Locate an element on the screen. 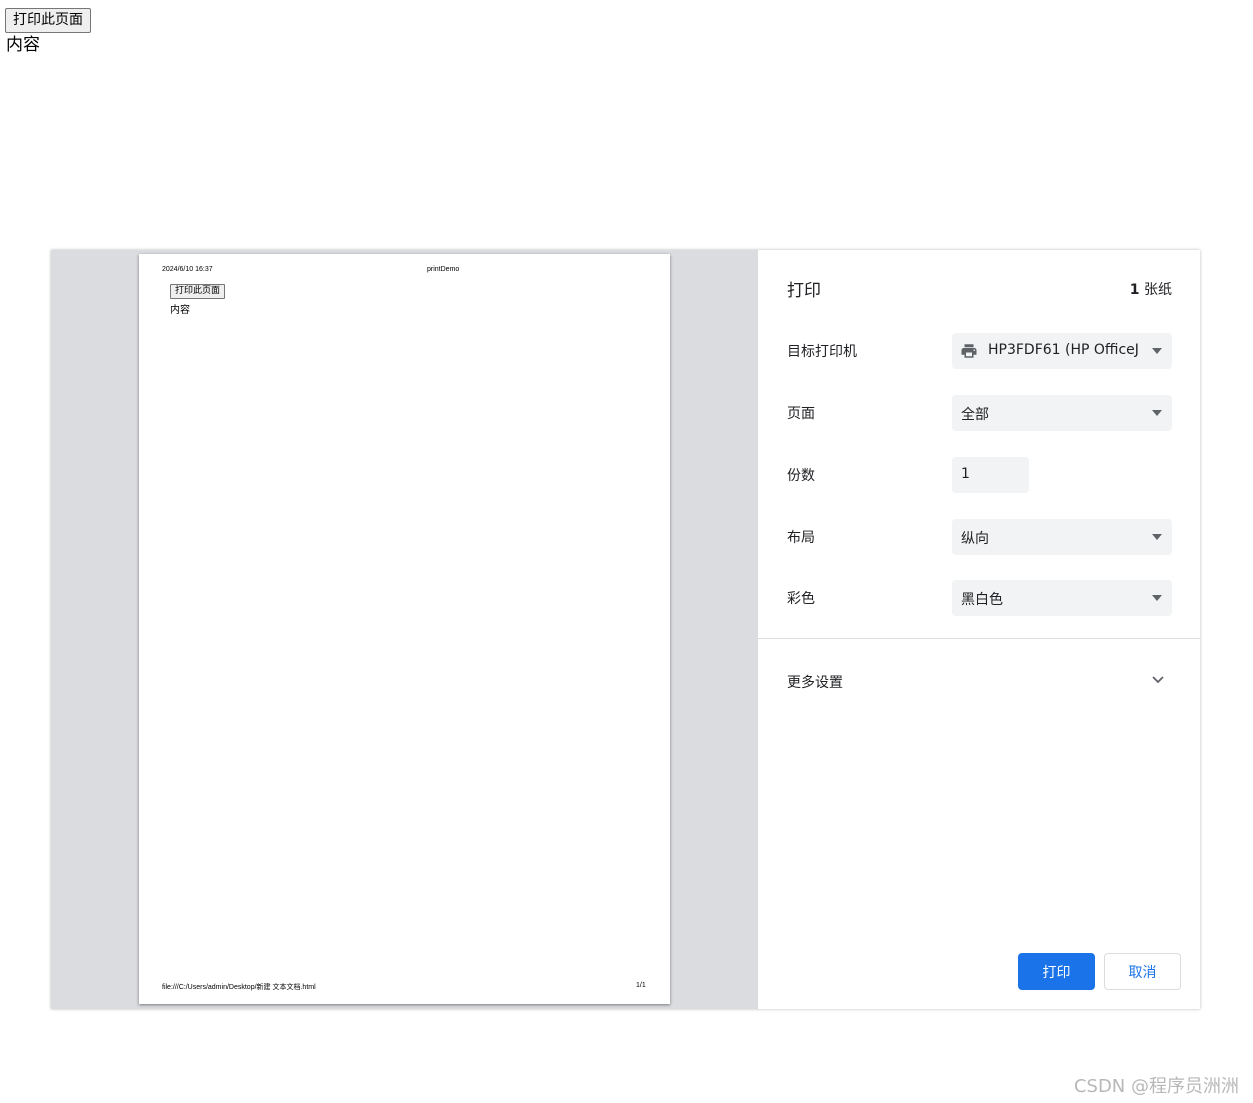 The height and width of the screenshot is (1103, 1253). destination-value: HP3FDF61 (HP OfficeJet is located at coordinates (1063, 350).